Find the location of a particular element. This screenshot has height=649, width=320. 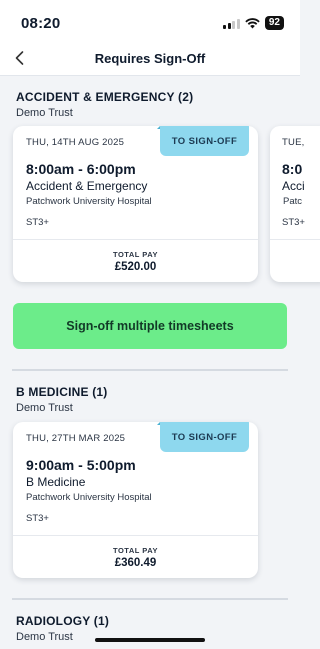

total-pay-value: £520.00 is located at coordinates (135, 267).